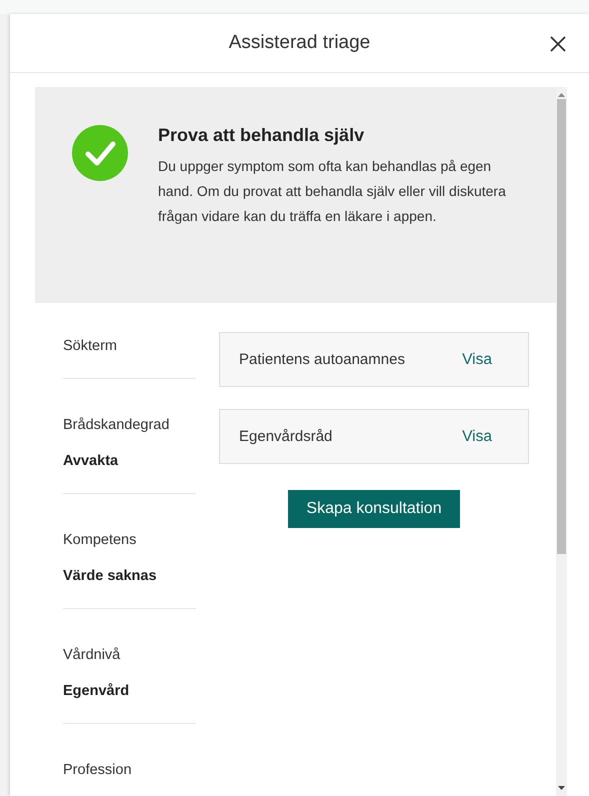  Describe the element at coordinates (100, 540) in the screenshot. I see `field-label: Kompetens` at that location.